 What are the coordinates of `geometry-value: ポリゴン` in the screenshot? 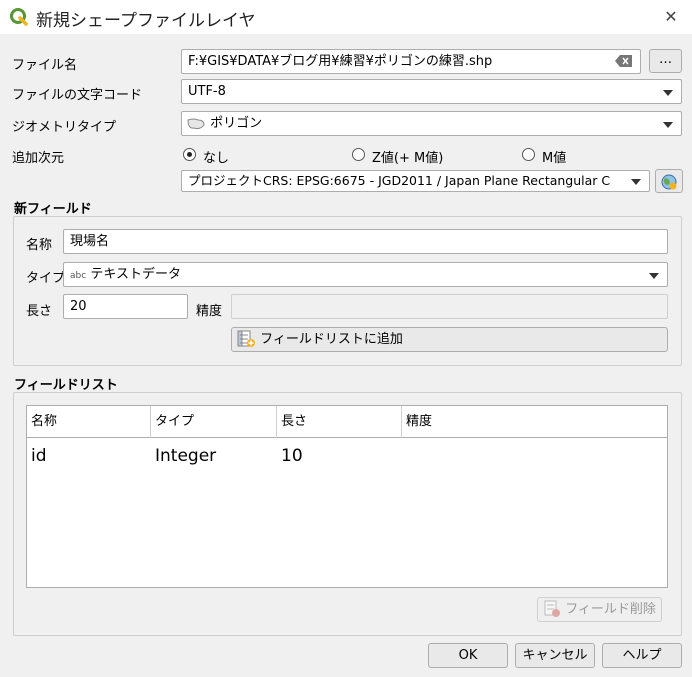 It's located at (236, 123).